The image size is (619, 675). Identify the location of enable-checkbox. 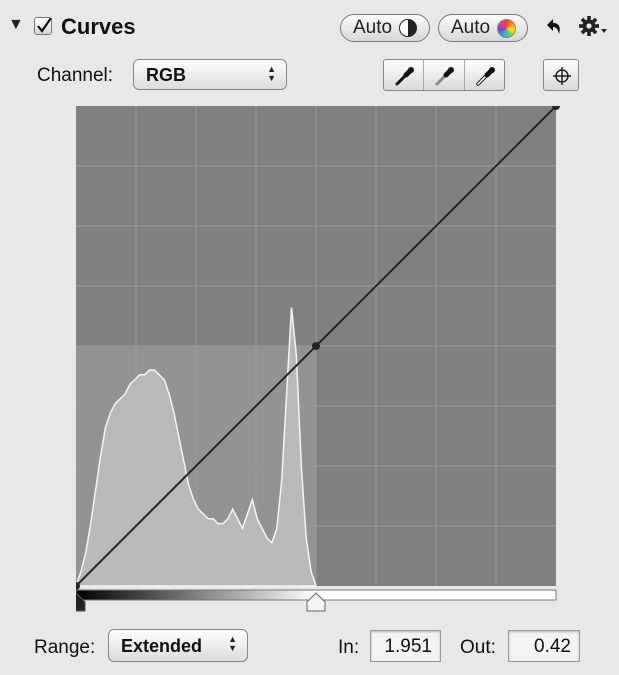
(43, 26).